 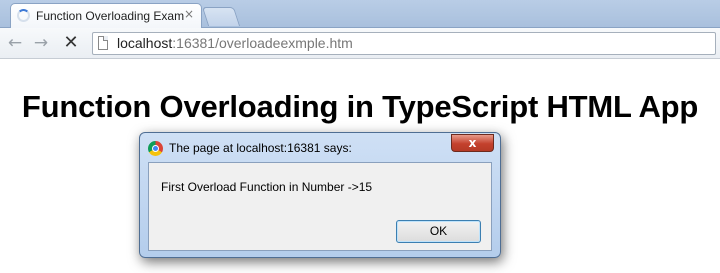 What do you see at coordinates (262, 43) in the screenshot?
I see `url-path: :16381/overloadeexmple.htm` at bounding box center [262, 43].